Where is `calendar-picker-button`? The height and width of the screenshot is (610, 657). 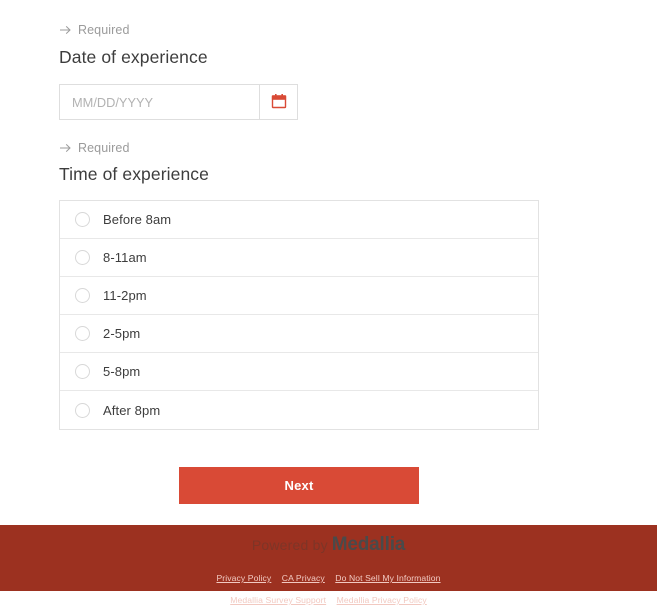 calendar-picker-button is located at coordinates (278, 102).